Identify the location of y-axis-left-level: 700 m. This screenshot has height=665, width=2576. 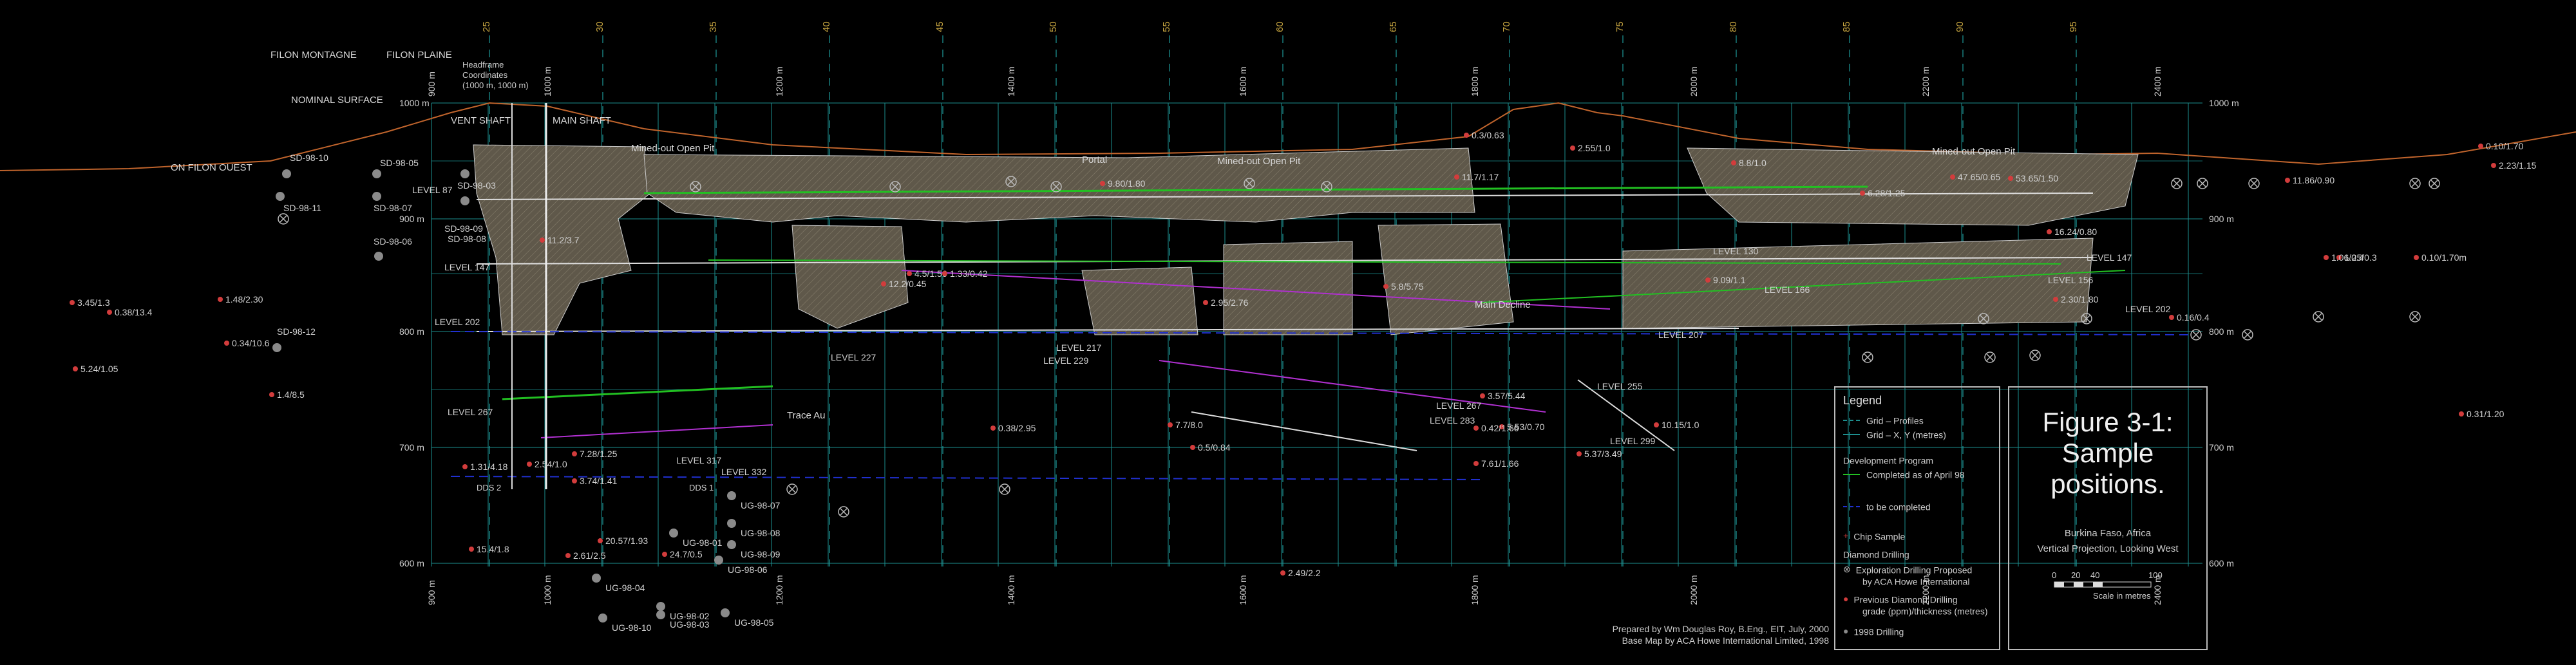
(412, 448).